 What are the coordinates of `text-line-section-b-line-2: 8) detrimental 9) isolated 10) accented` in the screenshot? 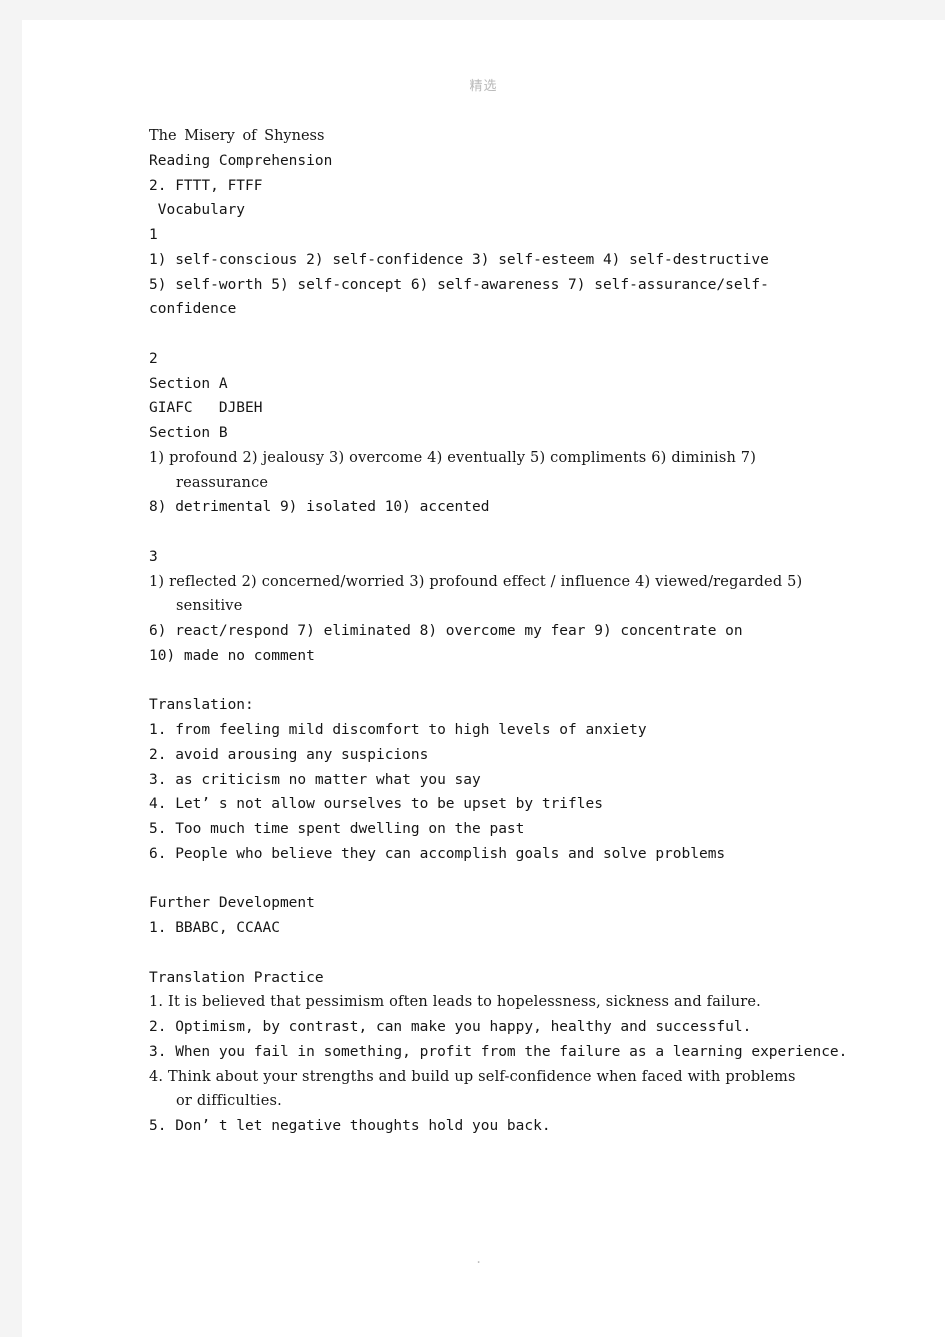 It's located at (319, 507).